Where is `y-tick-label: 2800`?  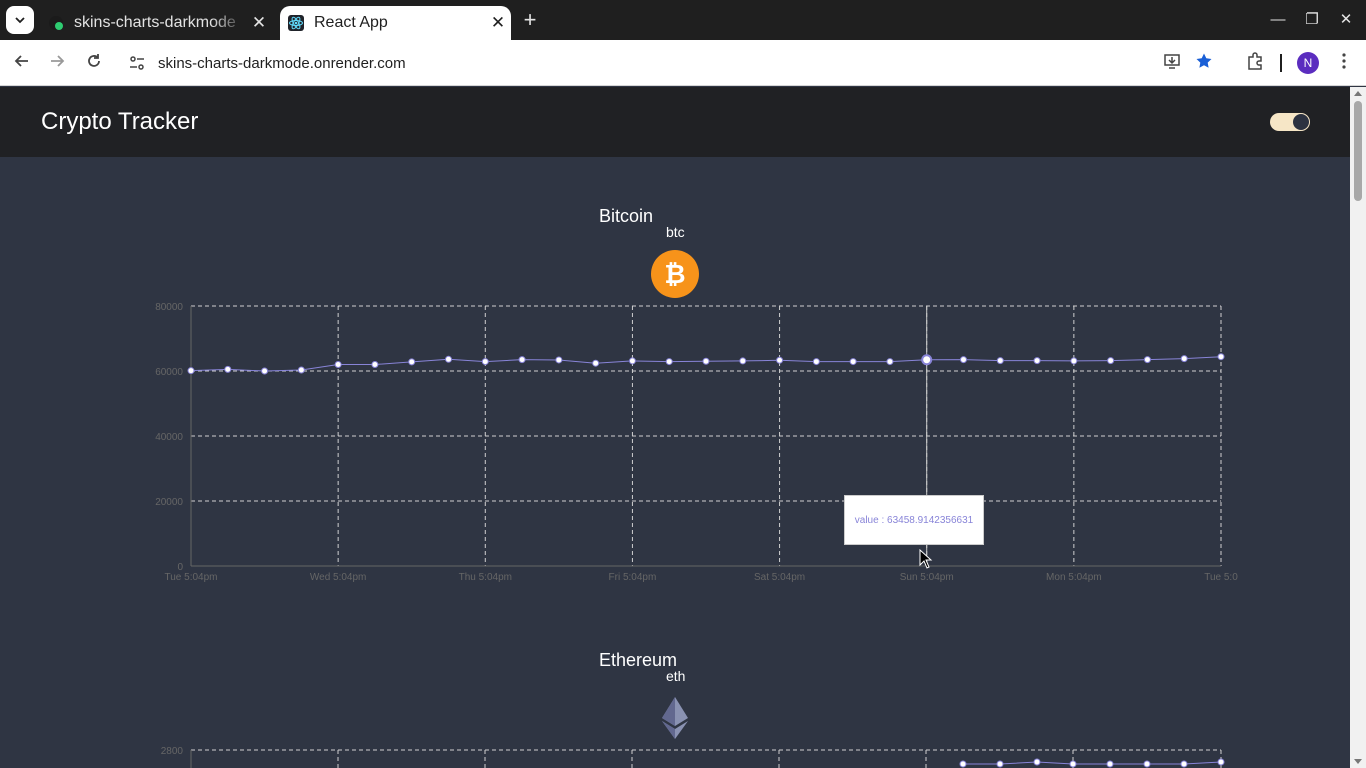 y-tick-label: 2800 is located at coordinates (172, 751).